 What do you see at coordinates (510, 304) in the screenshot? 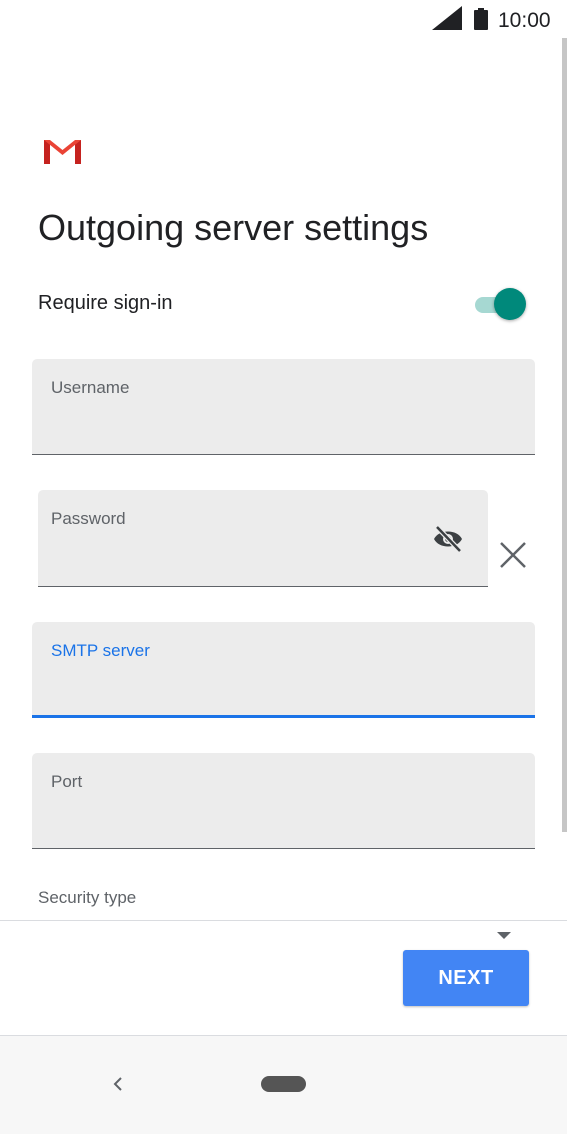
I see `toggle-thumb` at bounding box center [510, 304].